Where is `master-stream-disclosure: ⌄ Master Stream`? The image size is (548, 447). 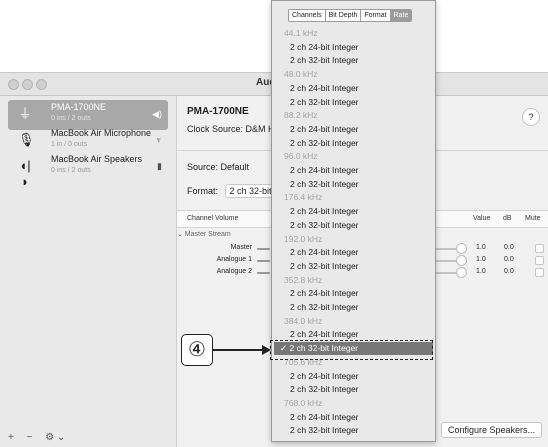 master-stream-disclosure: ⌄ Master Stream is located at coordinates (204, 234).